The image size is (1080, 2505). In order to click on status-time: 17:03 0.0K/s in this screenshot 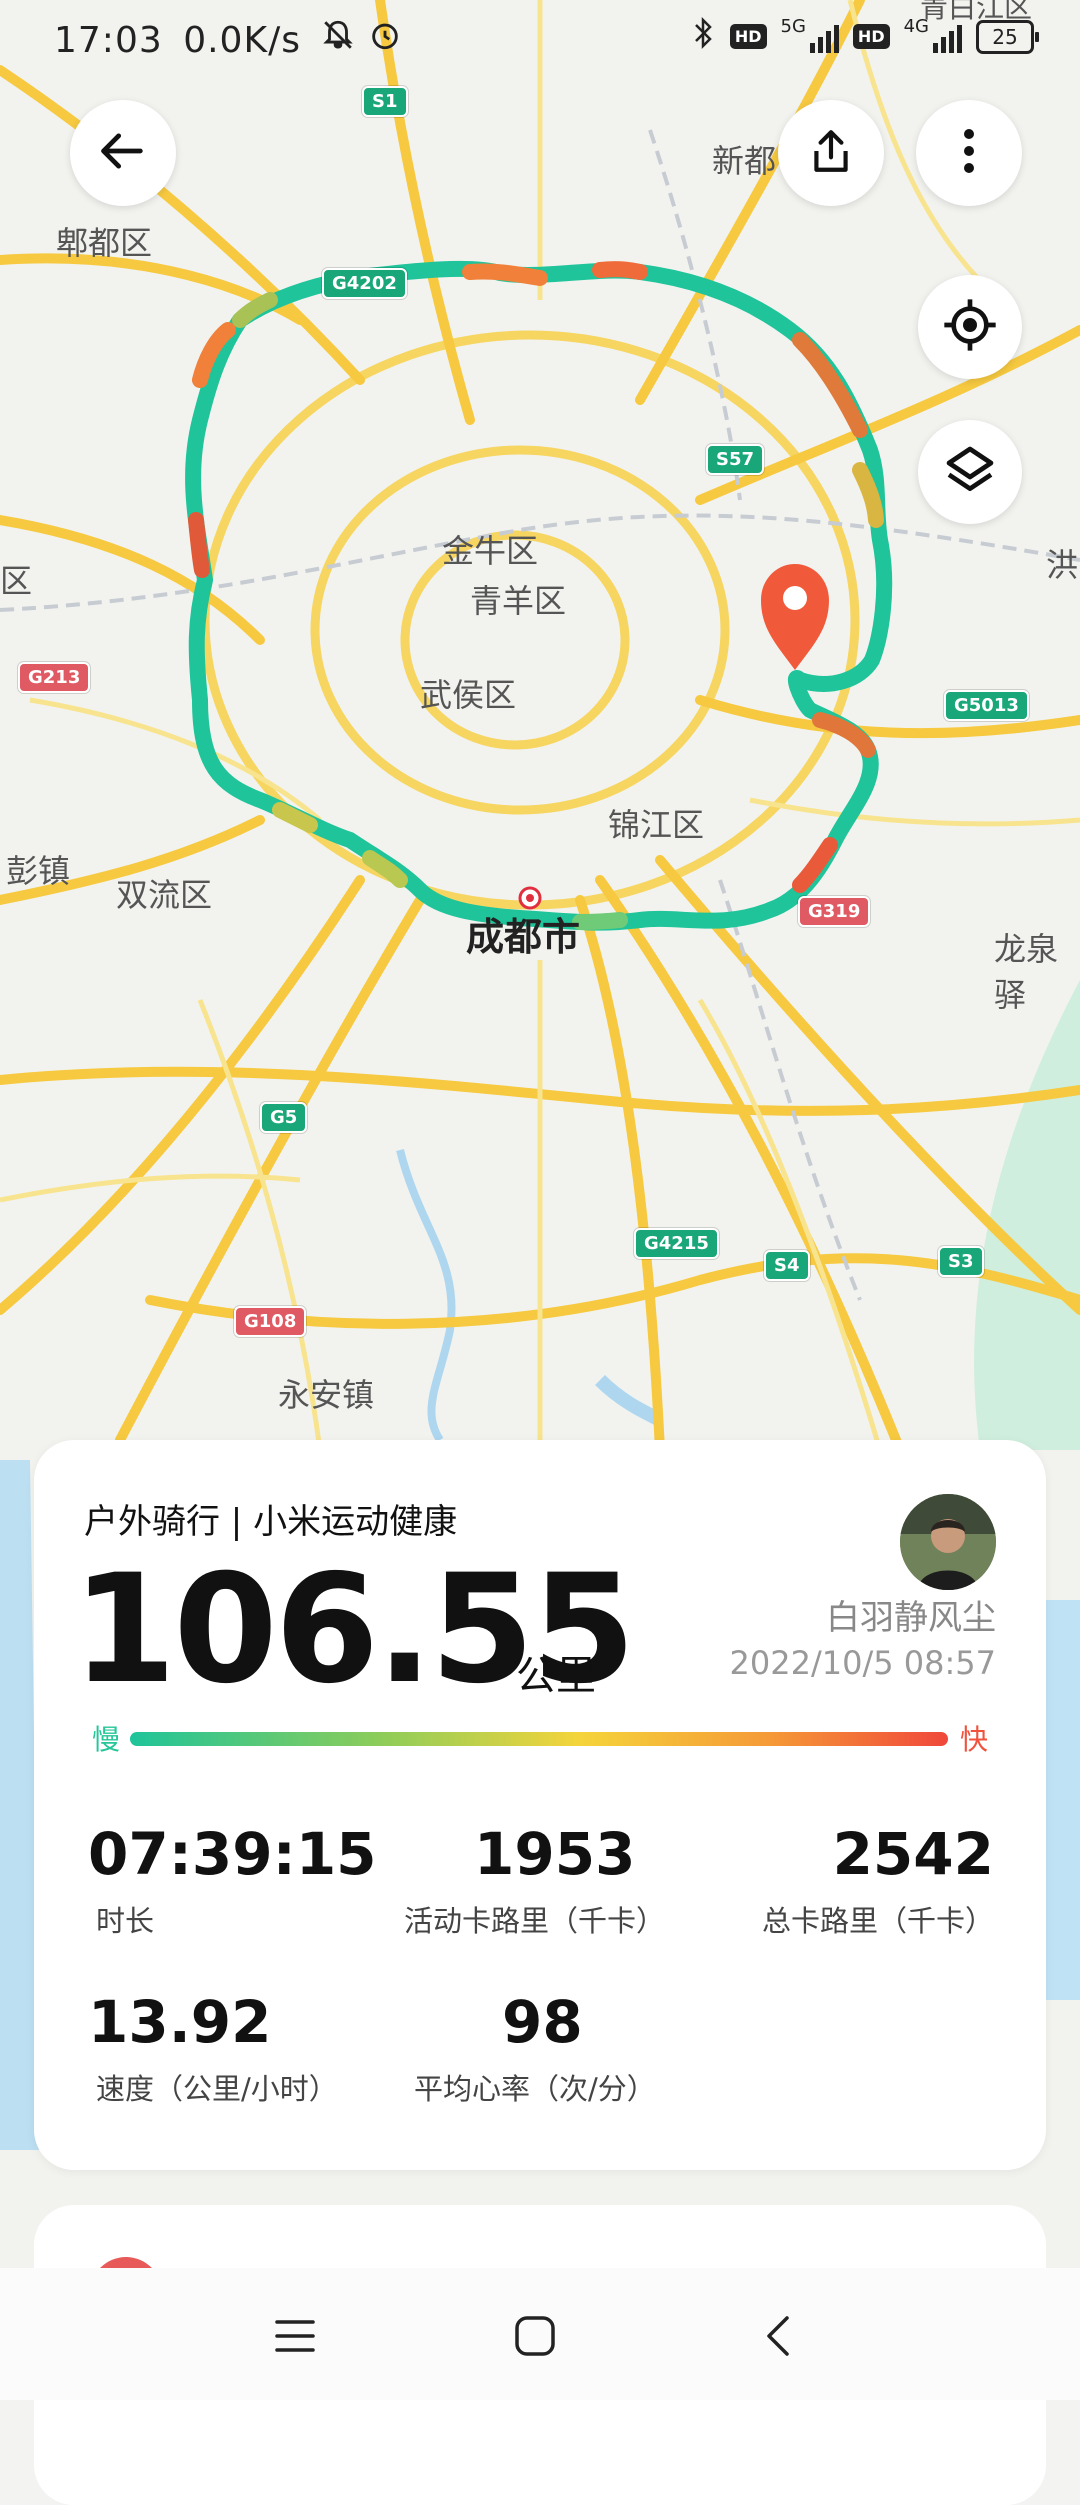, I will do `click(228, 39)`.